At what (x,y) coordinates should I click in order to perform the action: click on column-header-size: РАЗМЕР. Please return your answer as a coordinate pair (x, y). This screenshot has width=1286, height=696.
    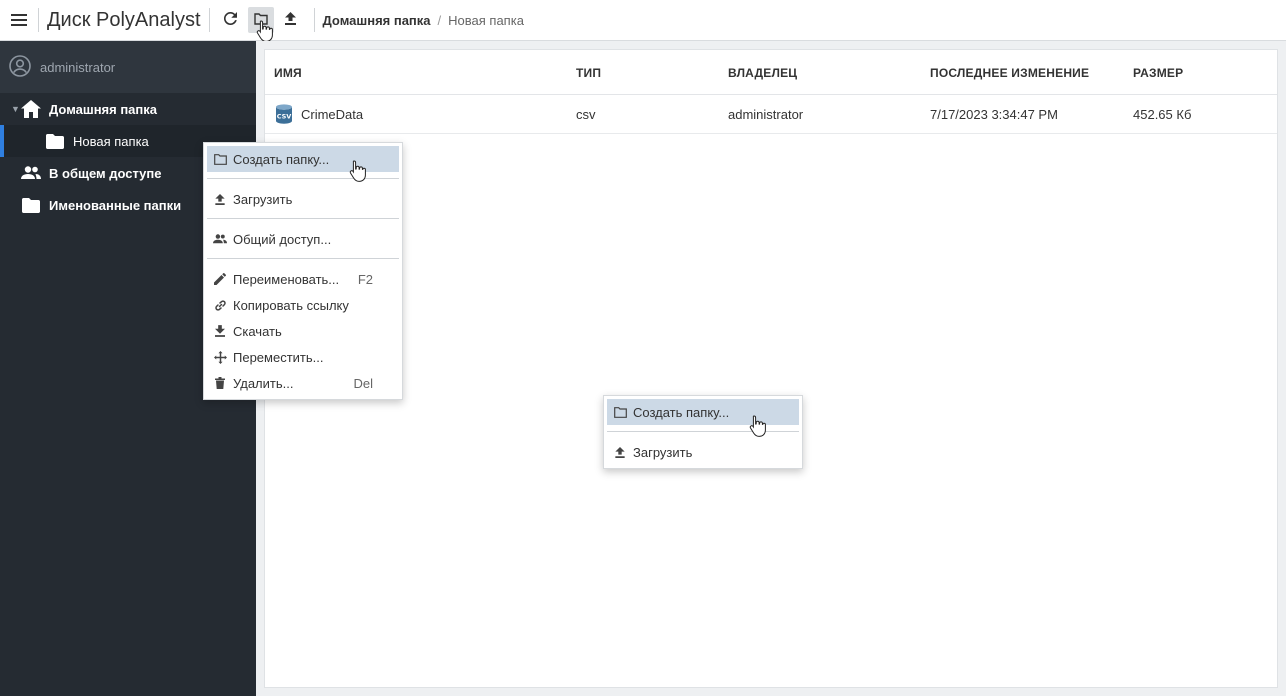
    Looking at the image, I should click on (1158, 73).